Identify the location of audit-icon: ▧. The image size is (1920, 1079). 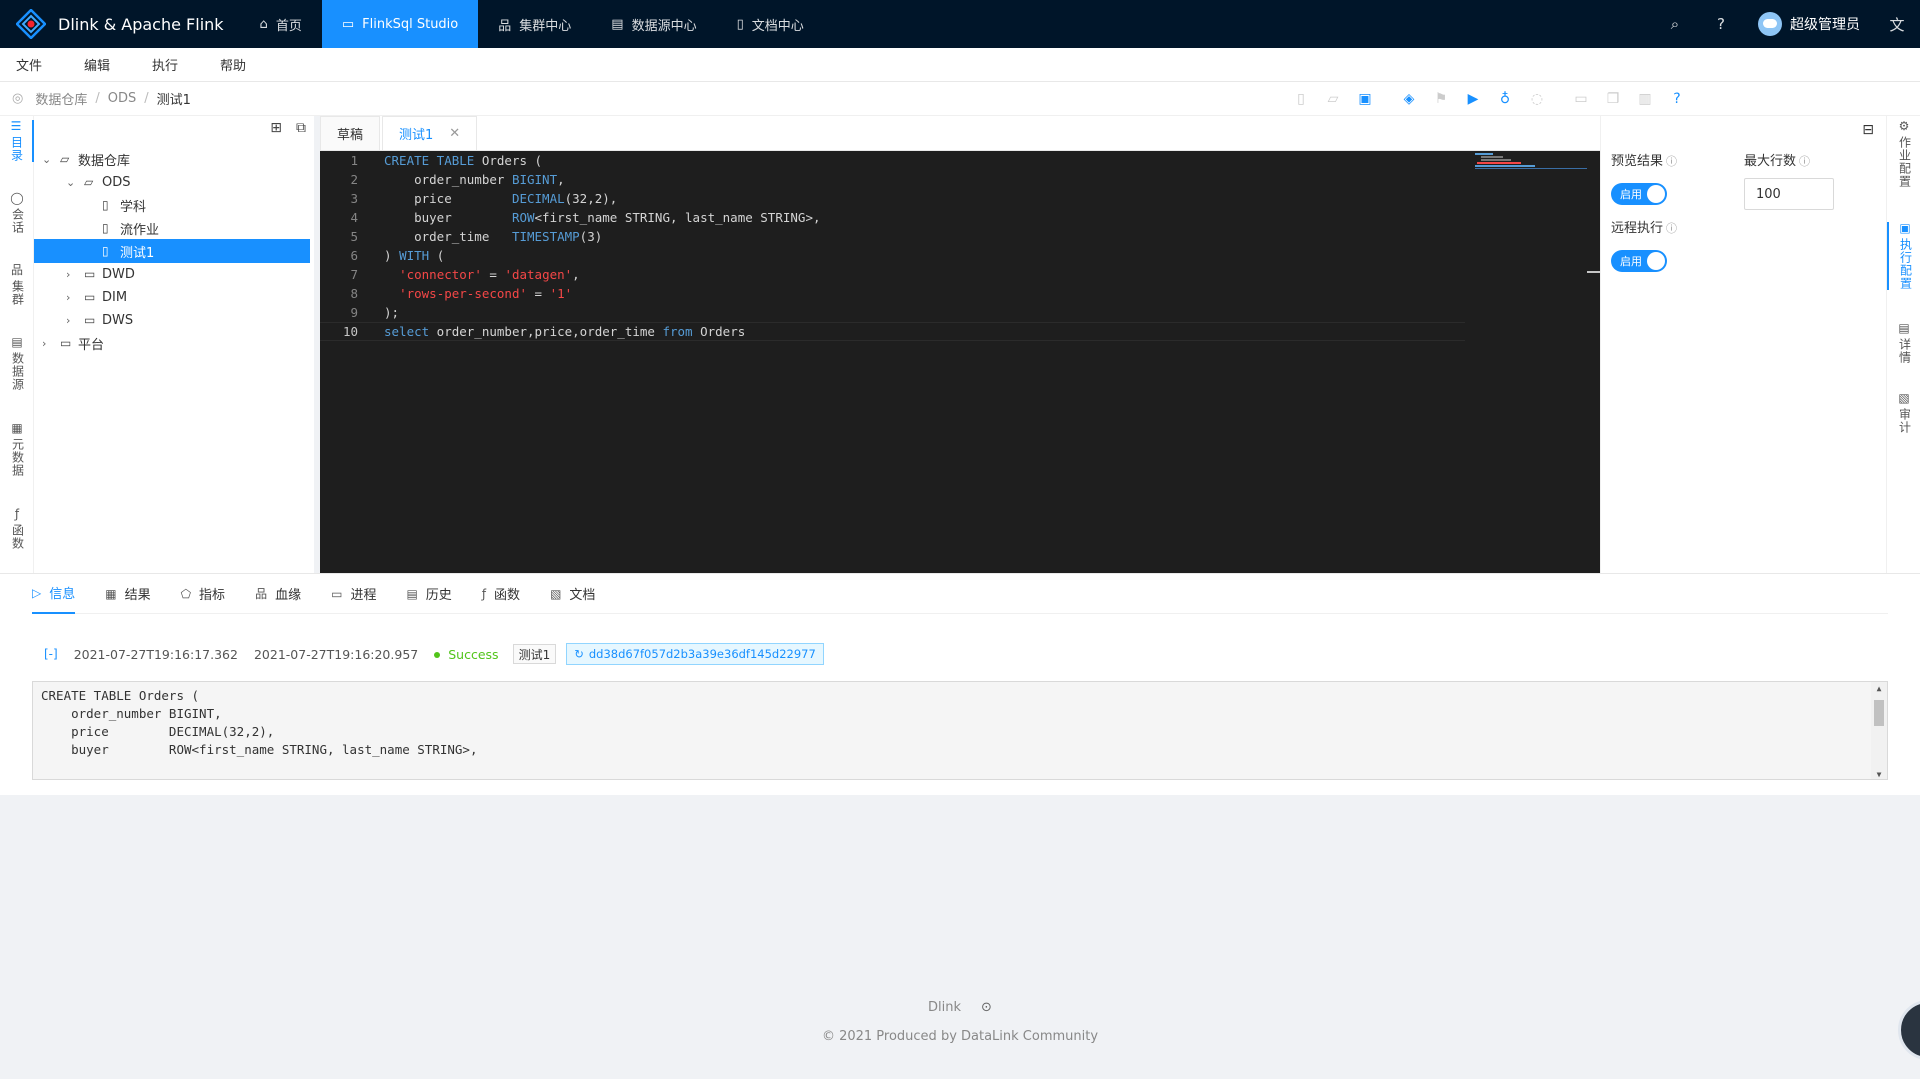
(1904, 398).